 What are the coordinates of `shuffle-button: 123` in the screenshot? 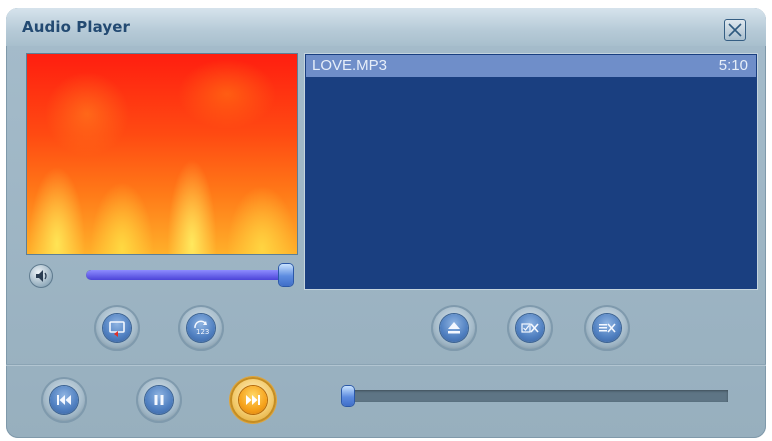 It's located at (201, 328).